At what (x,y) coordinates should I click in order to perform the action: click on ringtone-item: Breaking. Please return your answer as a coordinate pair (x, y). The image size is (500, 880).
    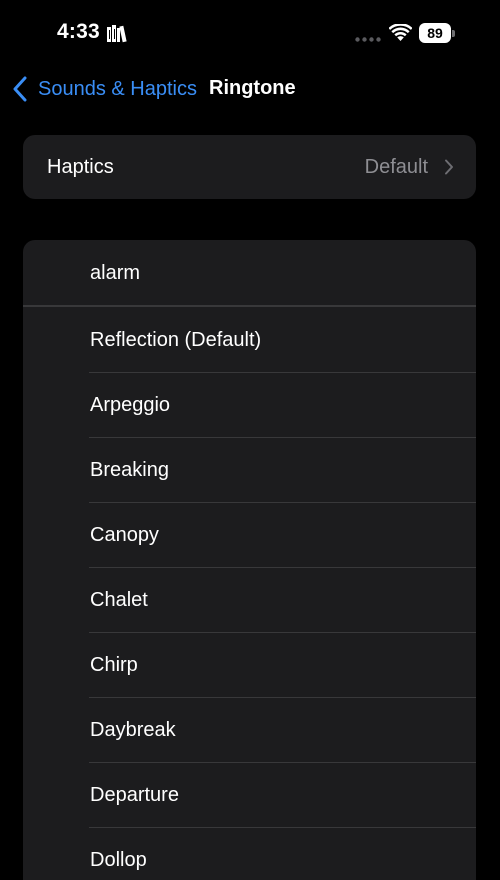
    Looking at the image, I should click on (249, 470).